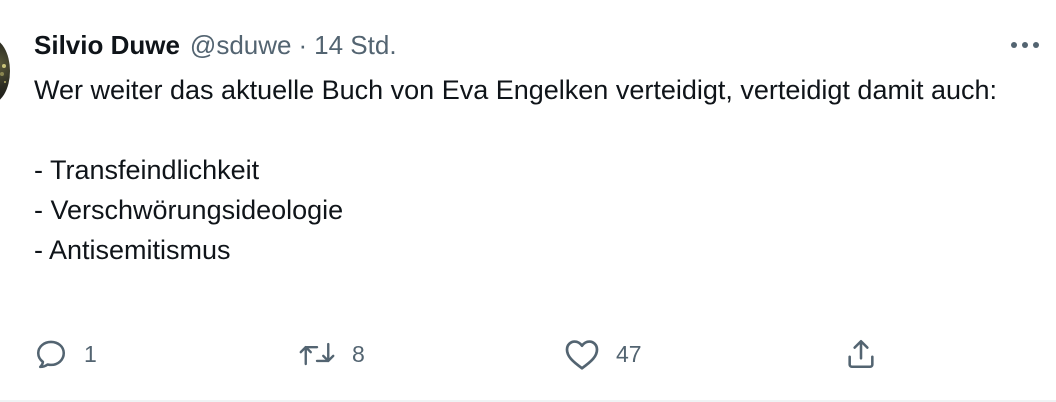  I want to click on reply-bubble-icon, so click(51, 354).